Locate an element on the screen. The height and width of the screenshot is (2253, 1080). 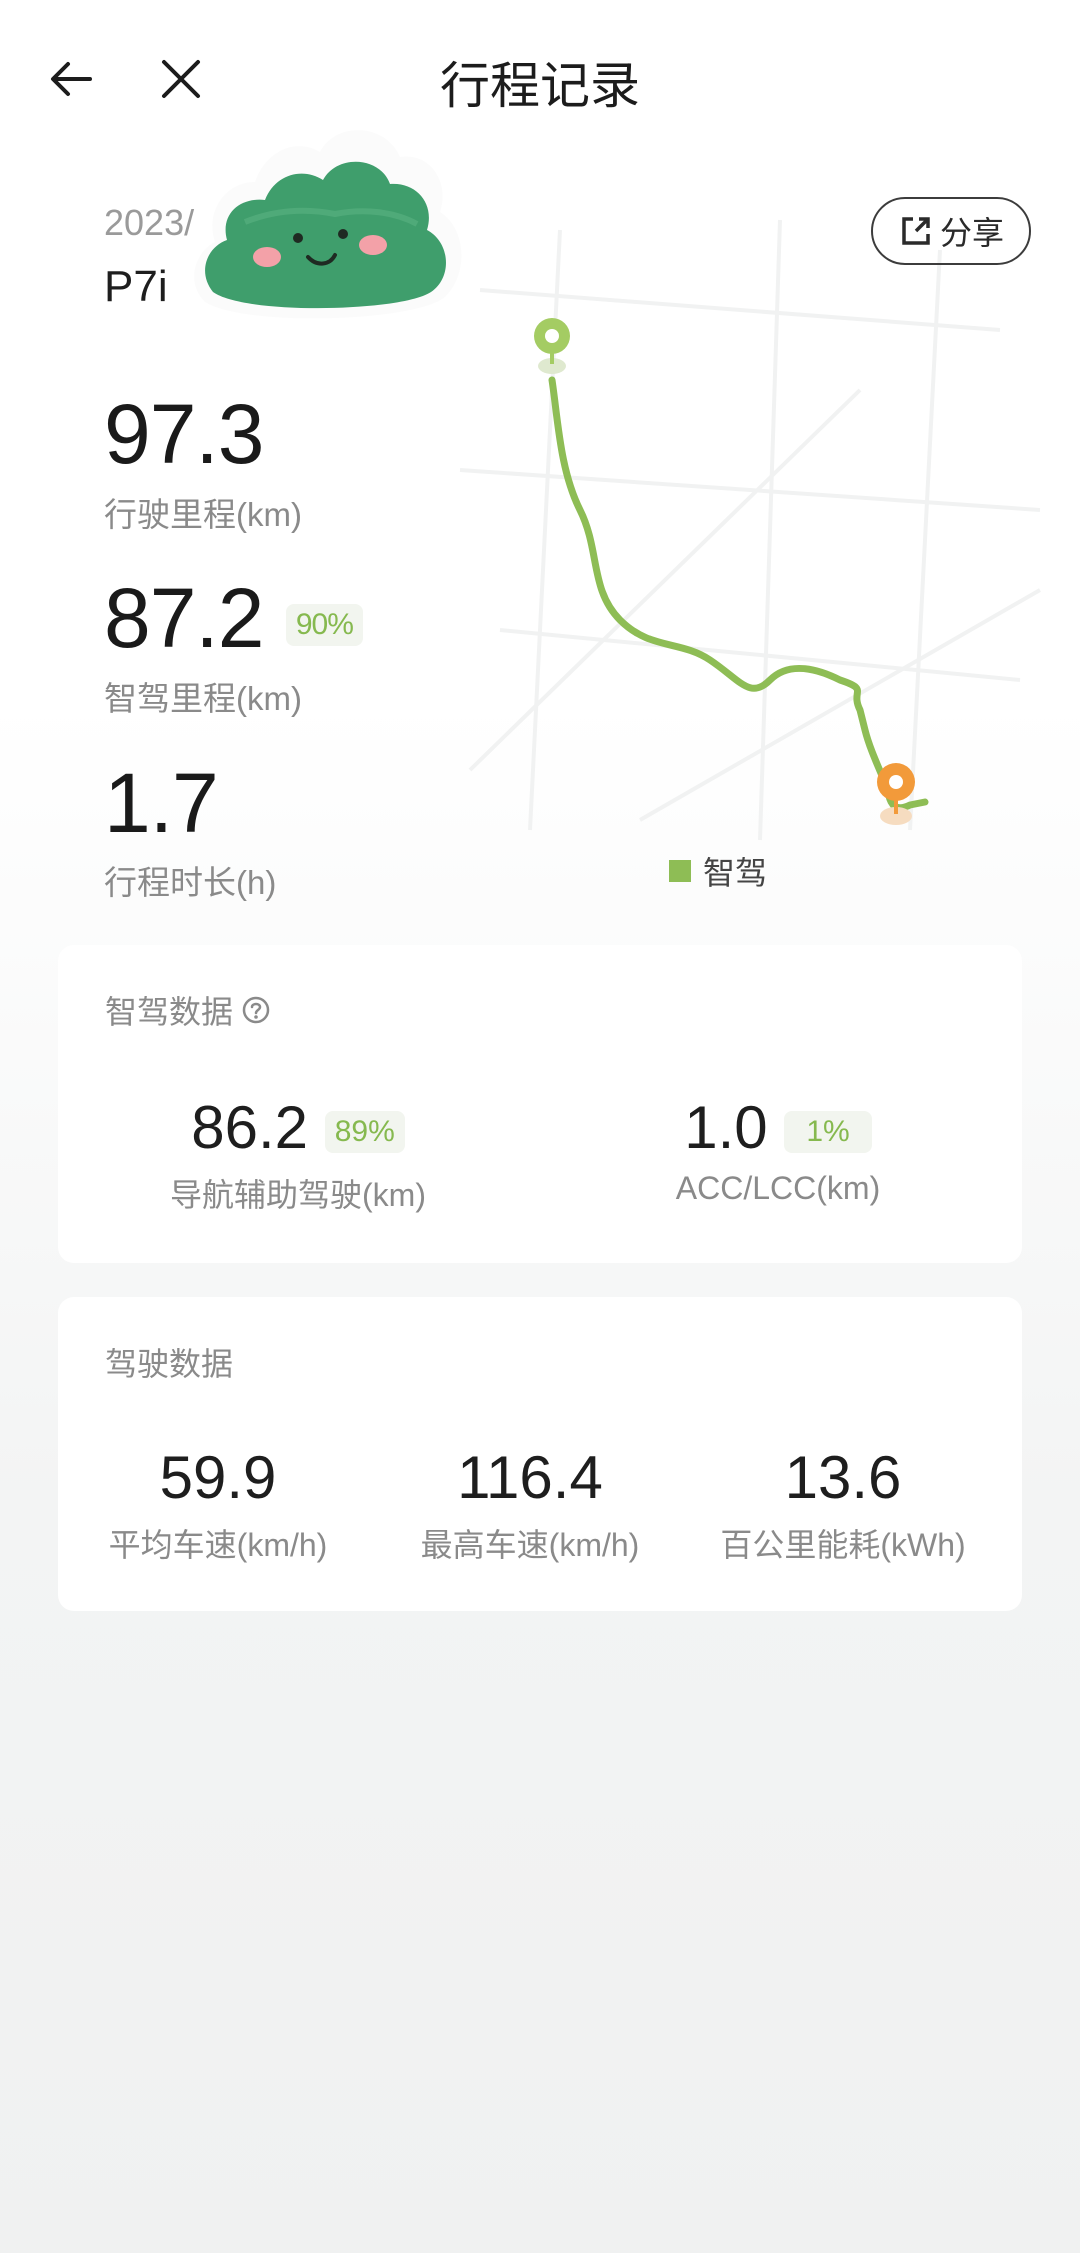
avg-speed-label: 平均车速(km/h) is located at coordinates (218, 1545).